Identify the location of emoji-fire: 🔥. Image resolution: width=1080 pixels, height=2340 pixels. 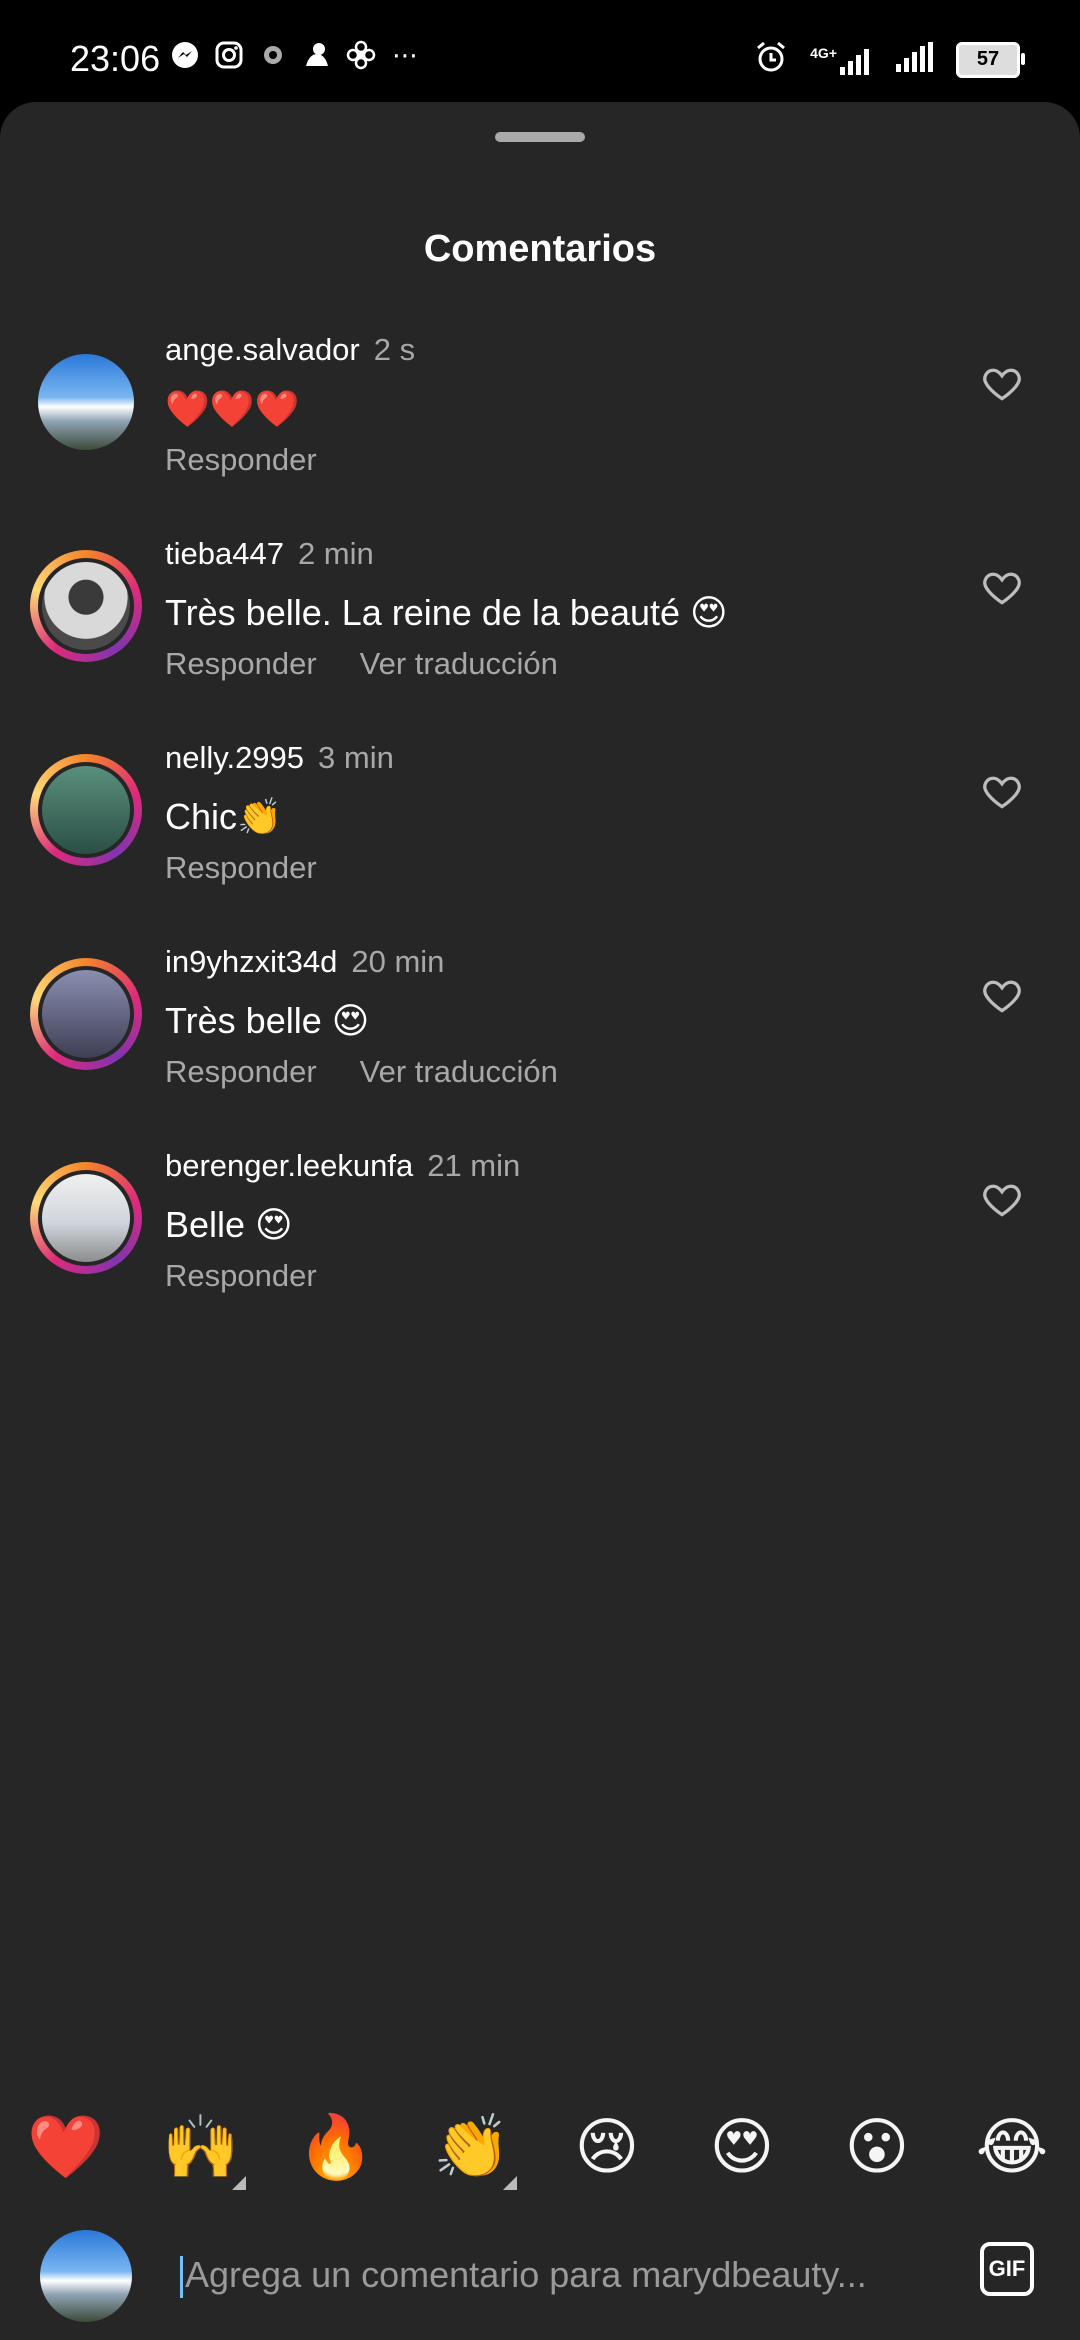
(336, 2148).